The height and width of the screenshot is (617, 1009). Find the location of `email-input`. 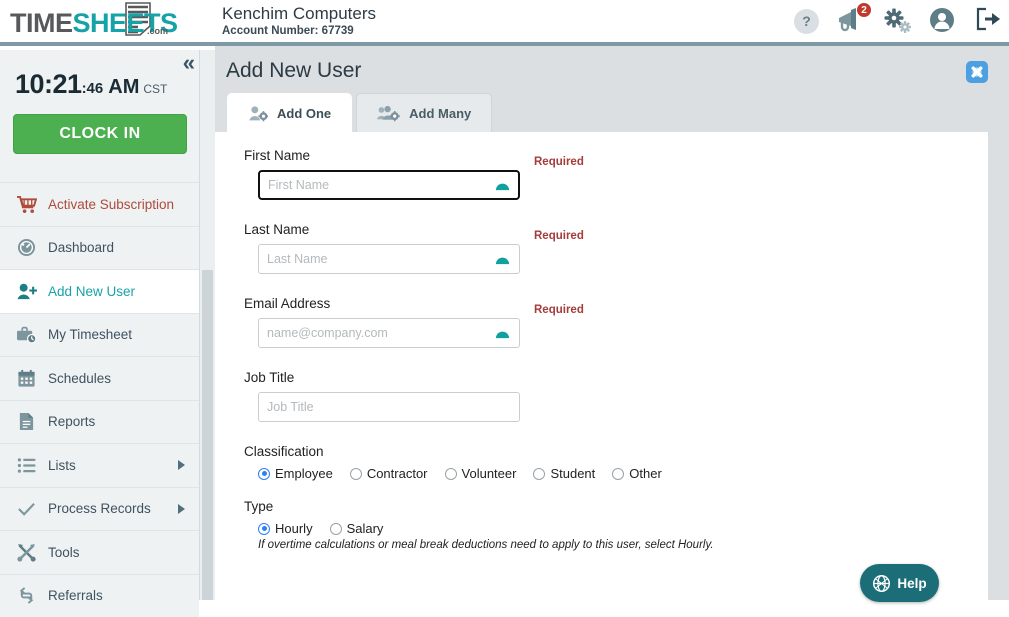

email-input is located at coordinates (389, 333).